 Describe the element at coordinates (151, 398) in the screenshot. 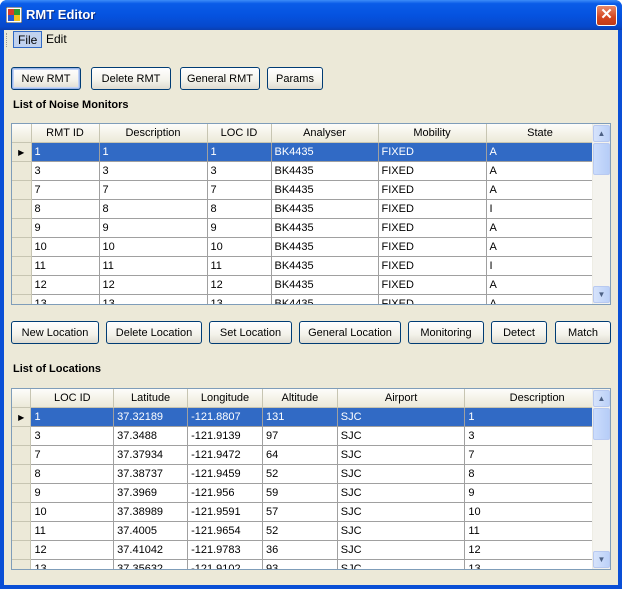

I see `column-header: Latitude` at that location.